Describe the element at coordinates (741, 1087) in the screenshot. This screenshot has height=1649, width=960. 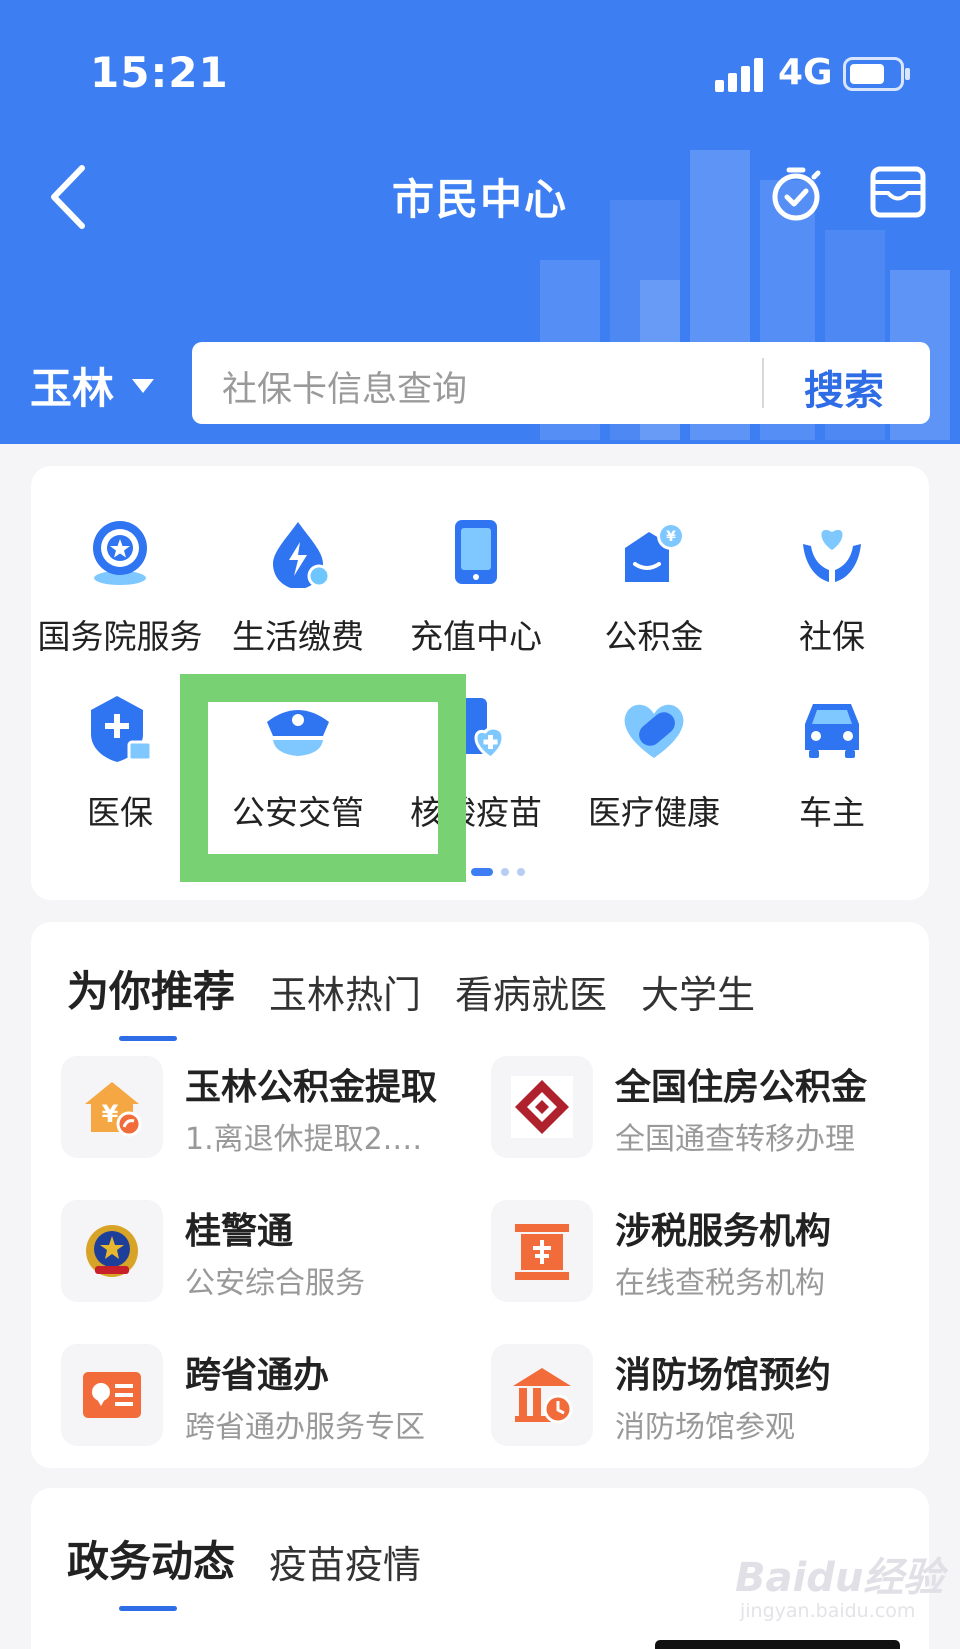
I see `rec-title: 全国住房公积金` at that location.